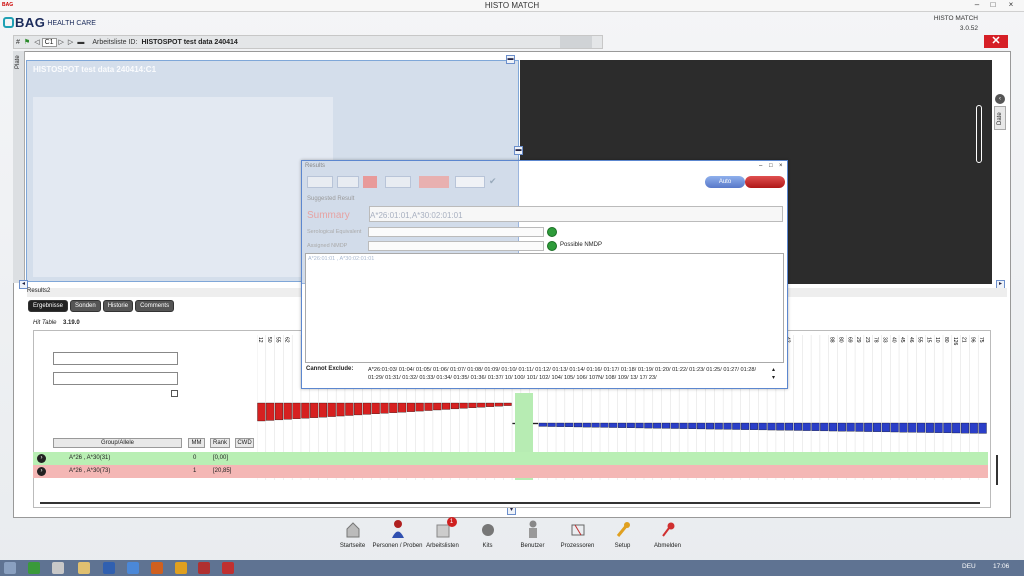 The height and width of the screenshot is (576, 1024). Describe the element at coordinates (771, 166) in the screenshot. I see `dialog-maximize-icon: □` at that location.